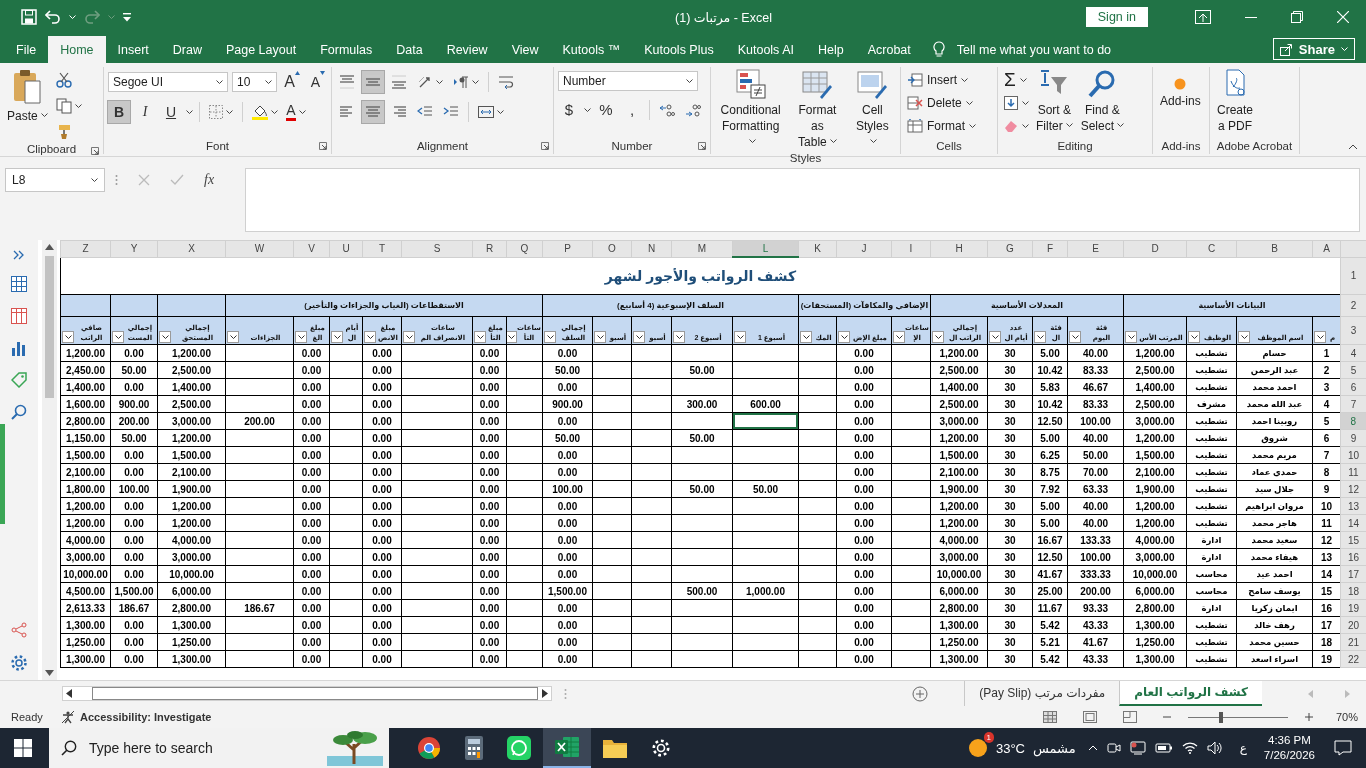 This screenshot has width=1366, height=768. What do you see at coordinates (632, 110) in the screenshot?
I see `comma-style-button: ,` at bounding box center [632, 110].